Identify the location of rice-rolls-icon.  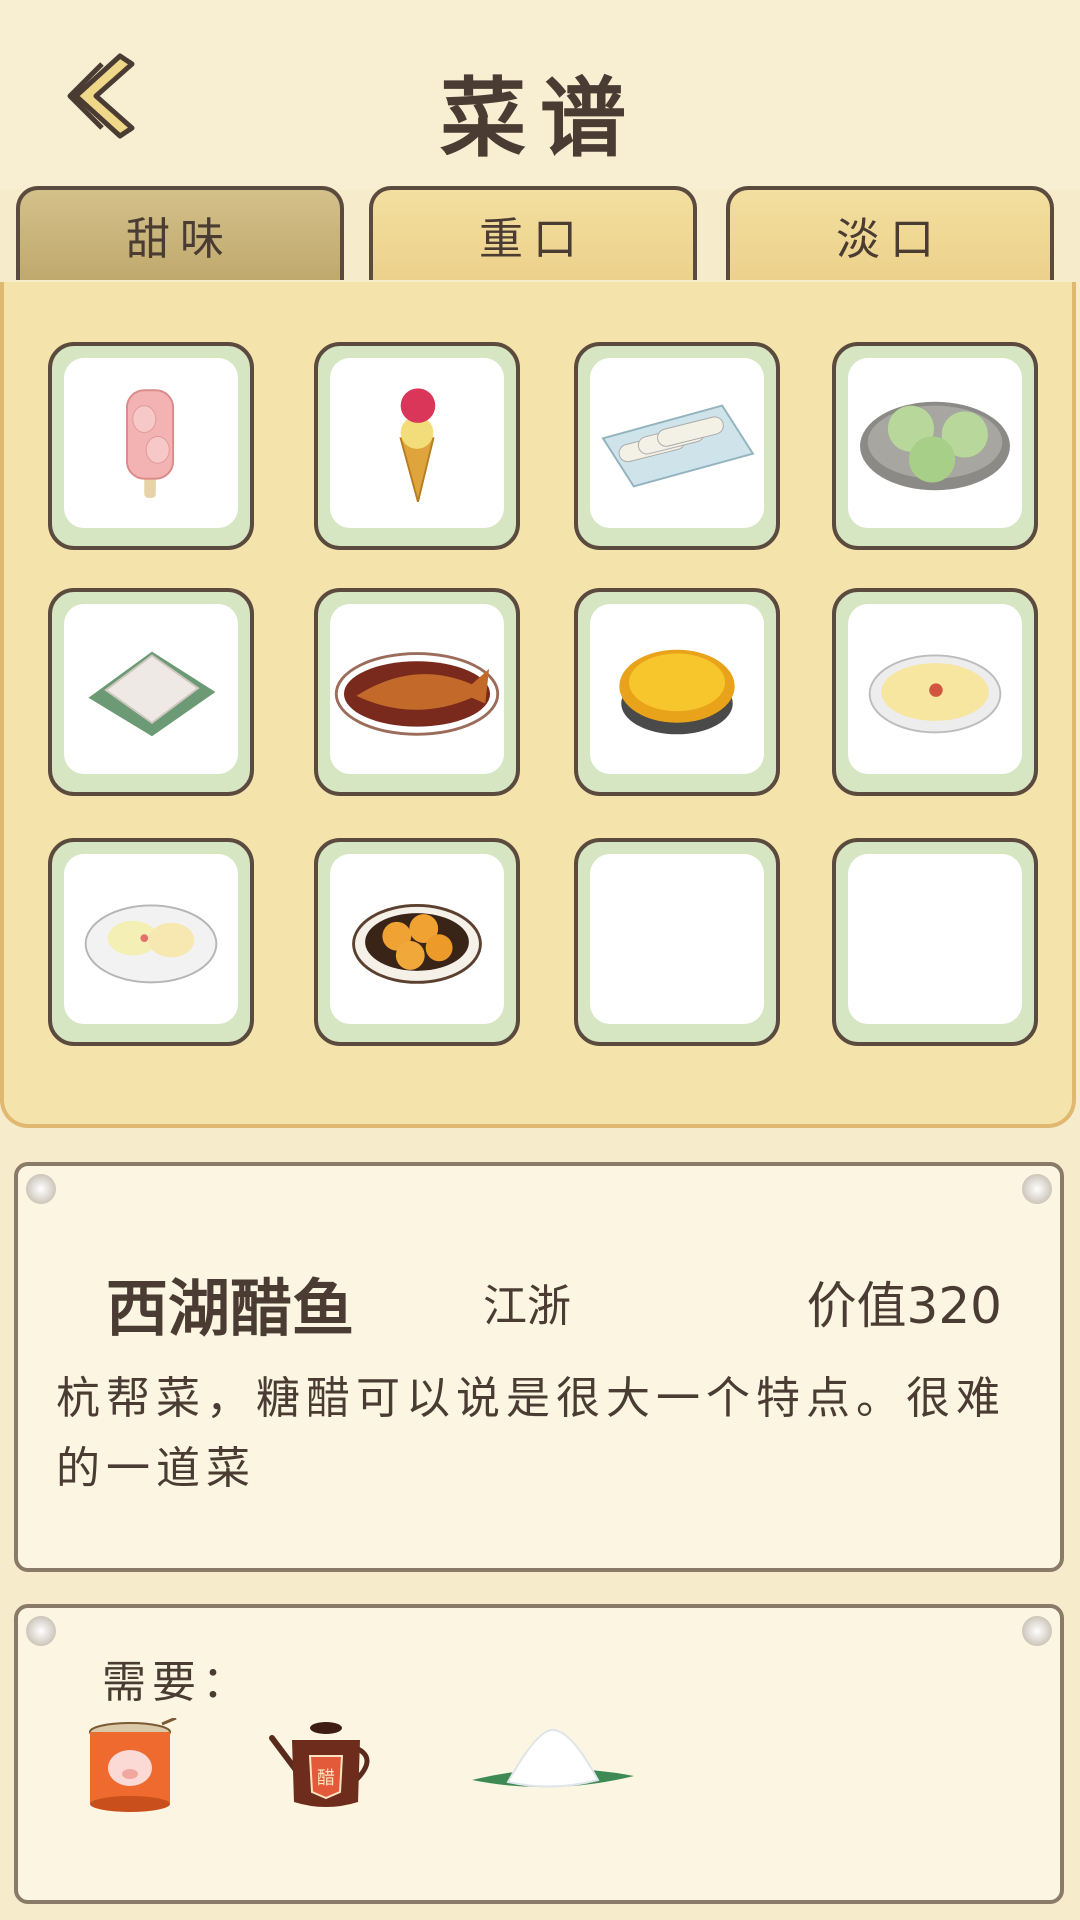
(678, 446).